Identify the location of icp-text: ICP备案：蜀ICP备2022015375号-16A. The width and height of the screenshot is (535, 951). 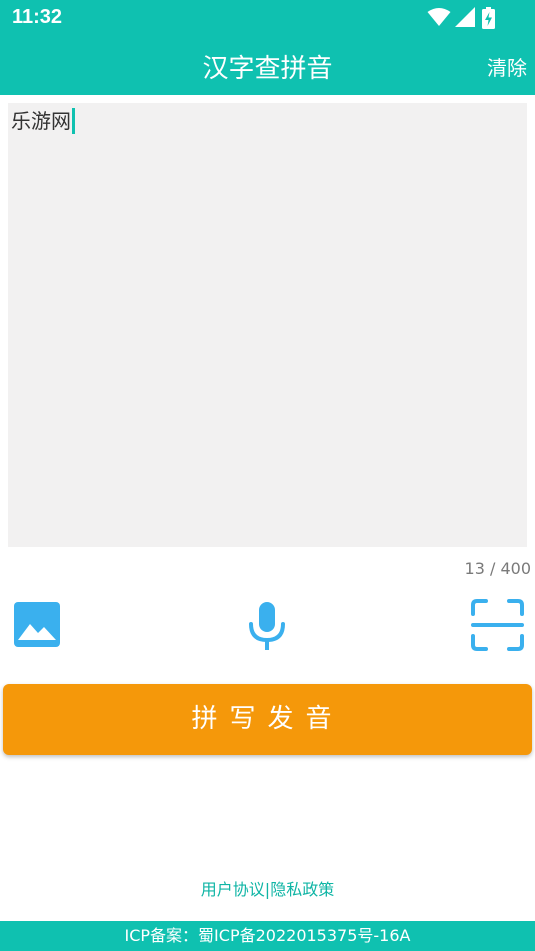
(267, 935).